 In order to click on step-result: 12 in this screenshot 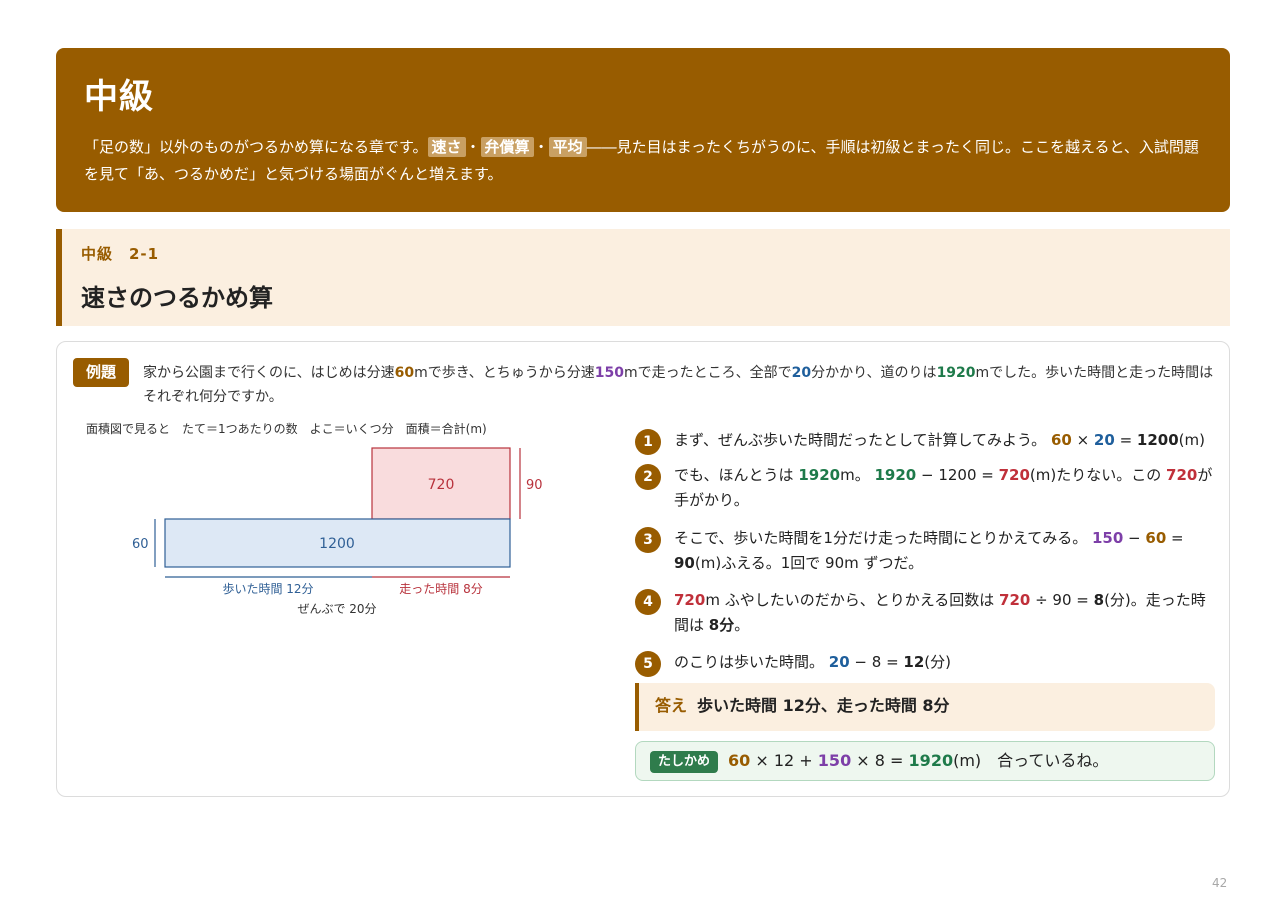, I will do `click(914, 662)`.